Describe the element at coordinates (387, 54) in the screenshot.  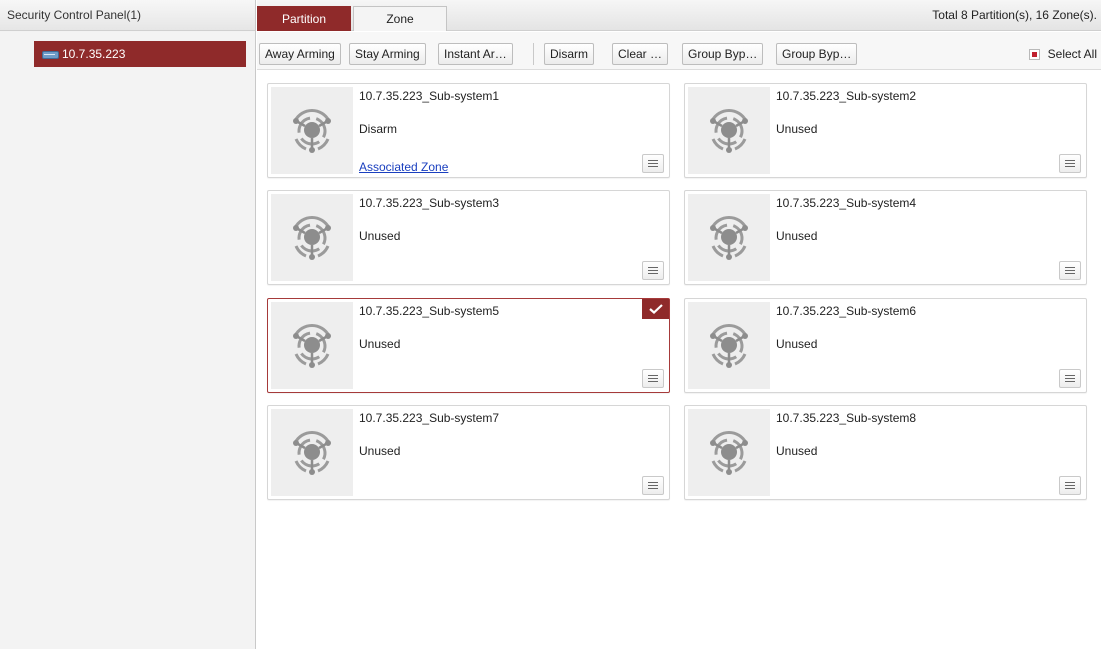
I see `stay-arming-button: Stay Arming` at that location.